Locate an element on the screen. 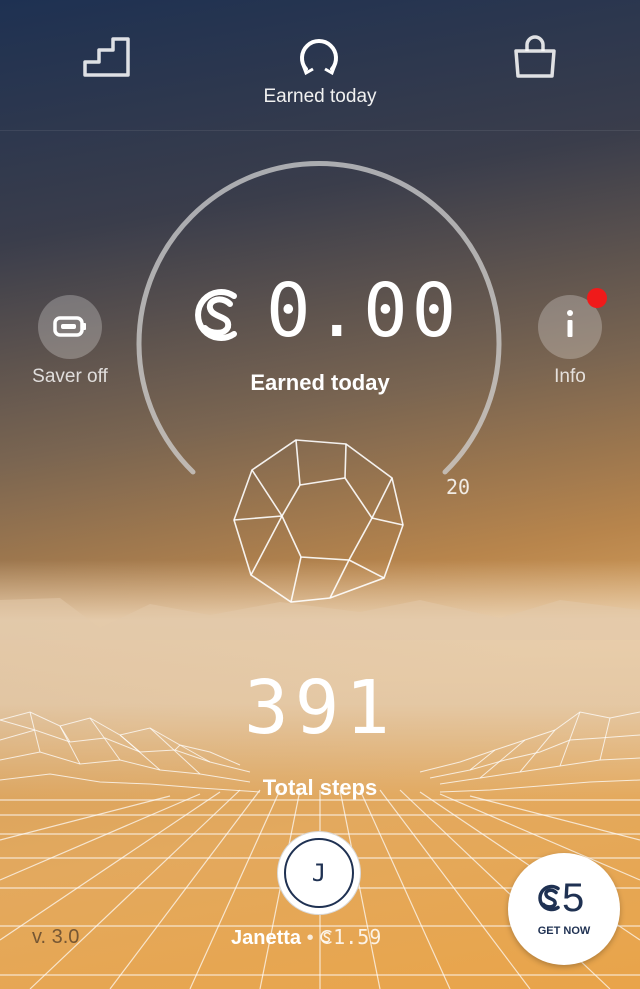 This screenshot has width=640, height=989. avatar: J is located at coordinates (319, 873).